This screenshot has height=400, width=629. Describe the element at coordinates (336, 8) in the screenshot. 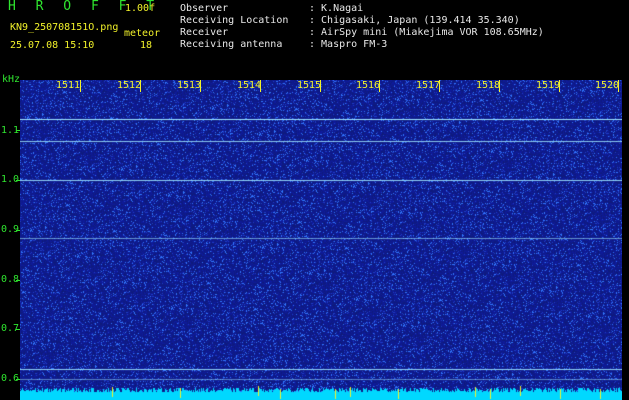

I see `meta-value-observer: : K.Nagai` at that location.